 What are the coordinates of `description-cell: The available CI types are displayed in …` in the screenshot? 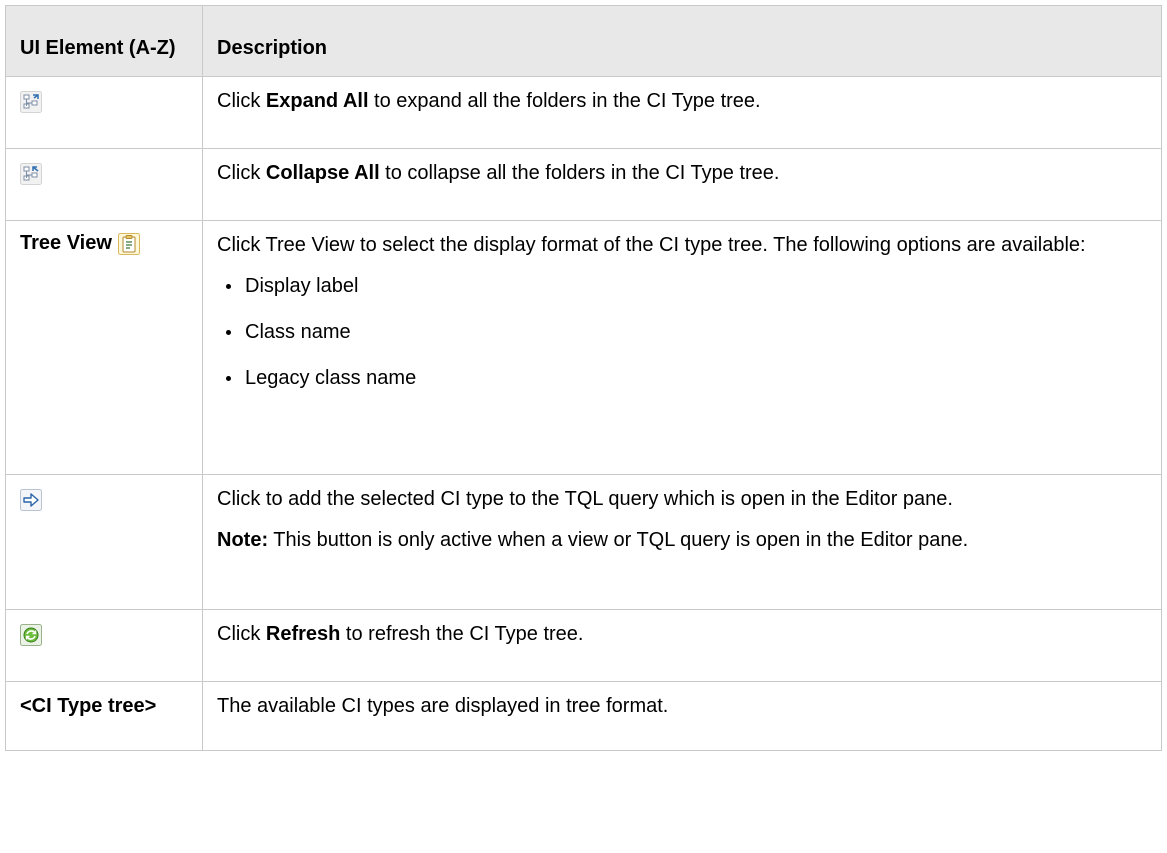 It's located at (682, 716).